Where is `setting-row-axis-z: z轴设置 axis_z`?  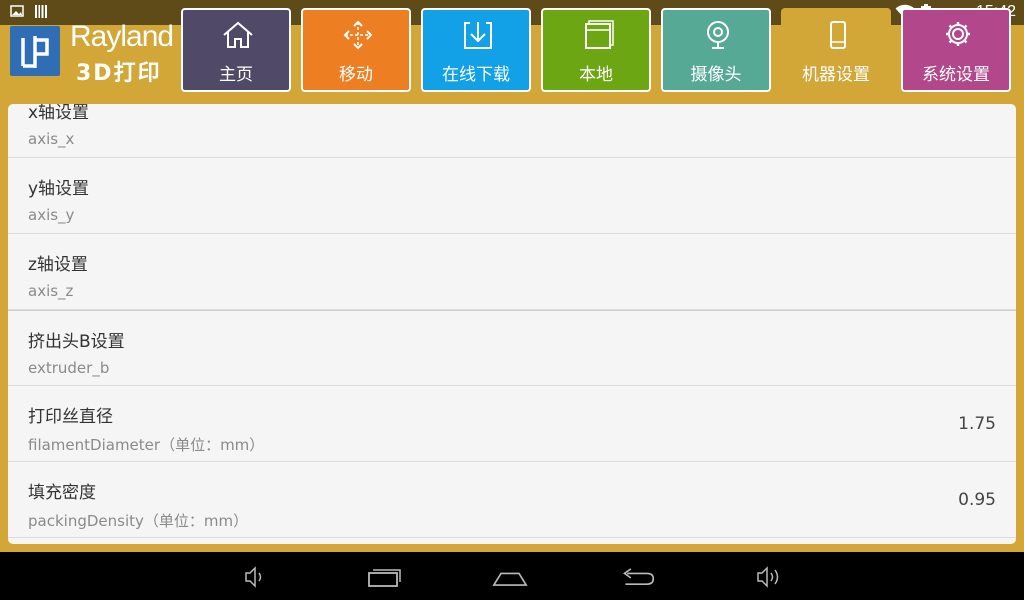
setting-row-axis-z: z轴设置 axis_z is located at coordinates (512, 272).